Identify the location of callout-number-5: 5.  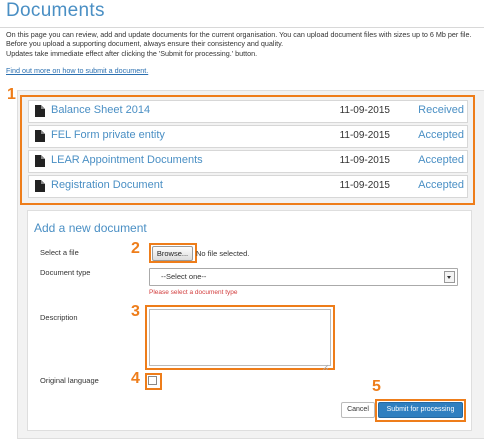
(376, 386).